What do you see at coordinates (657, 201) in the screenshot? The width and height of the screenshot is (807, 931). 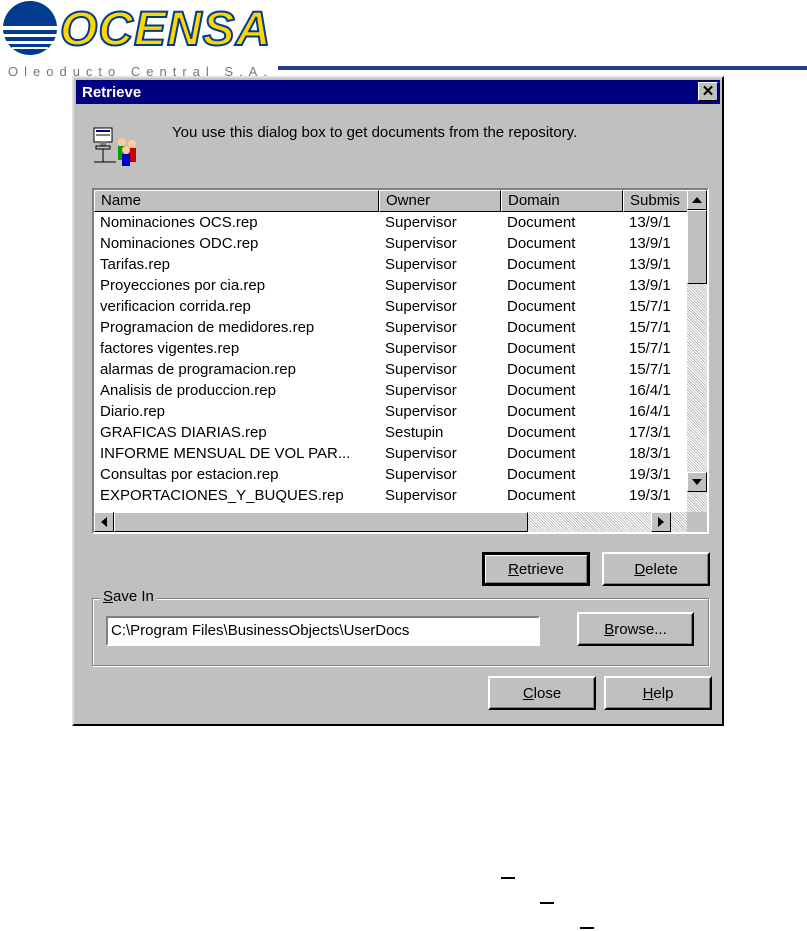 I see `column-header-submitted: Submis` at bounding box center [657, 201].